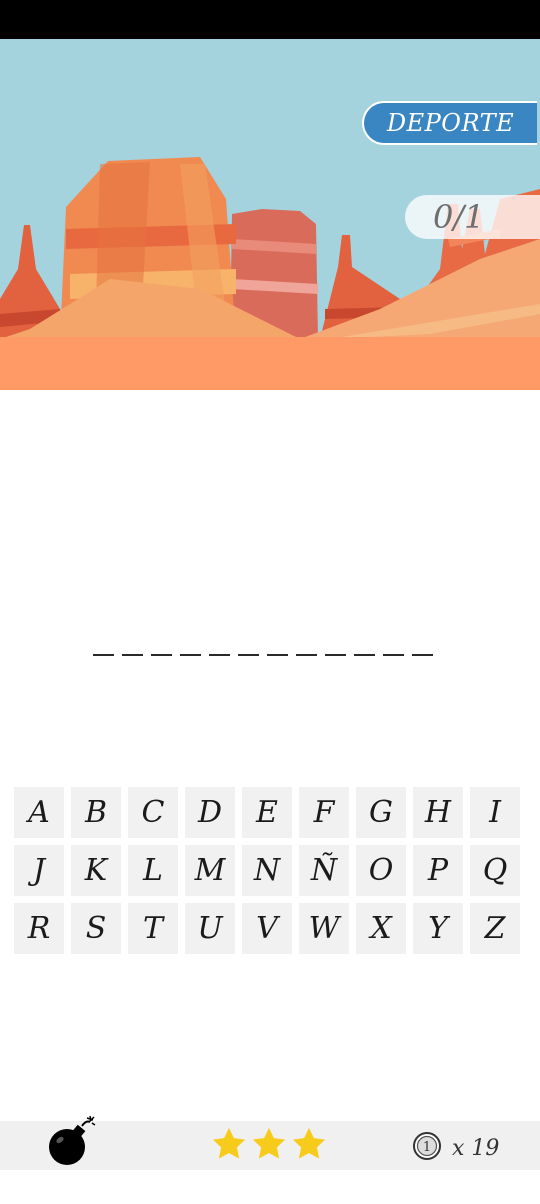 The height and width of the screenshot is (1204, 540). I want to click on key-r: R, so click(39, 928).